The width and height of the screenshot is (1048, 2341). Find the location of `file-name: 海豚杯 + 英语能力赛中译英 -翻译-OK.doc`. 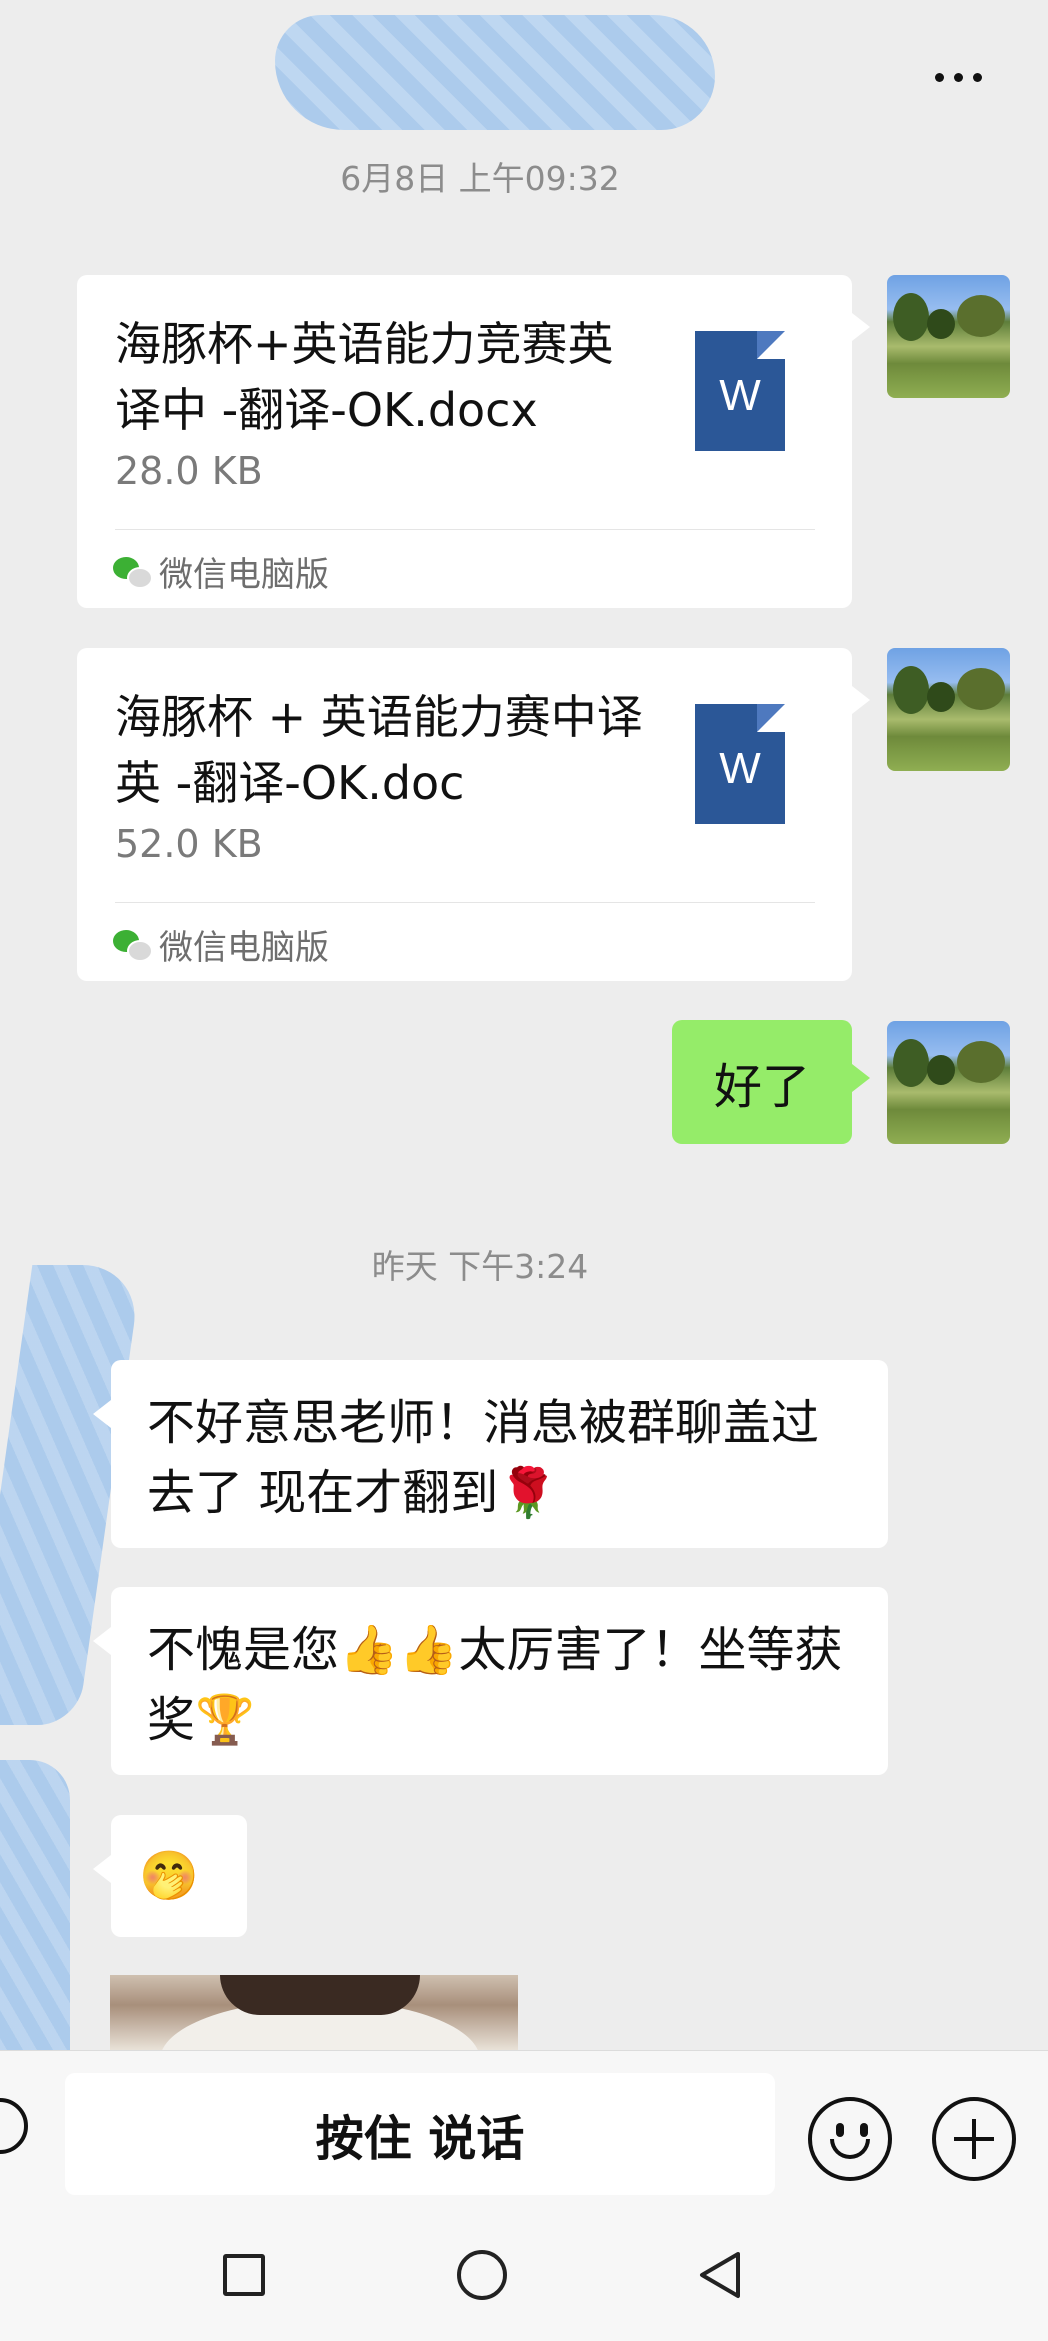

file-name: 海豚杯 + 英语能力赛中译英 -翻译-OK.doc is located at coordinates (379, 750).